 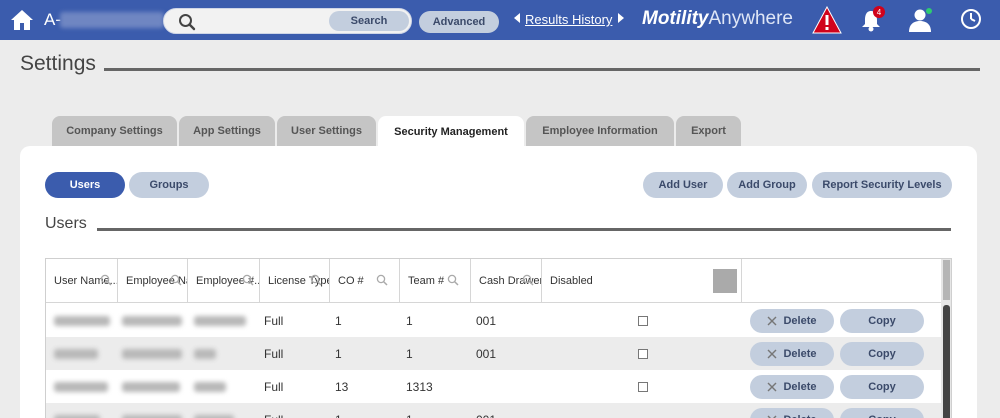 I want to click on tab-company-settings: Company Settings, so click(x=114, y=131).